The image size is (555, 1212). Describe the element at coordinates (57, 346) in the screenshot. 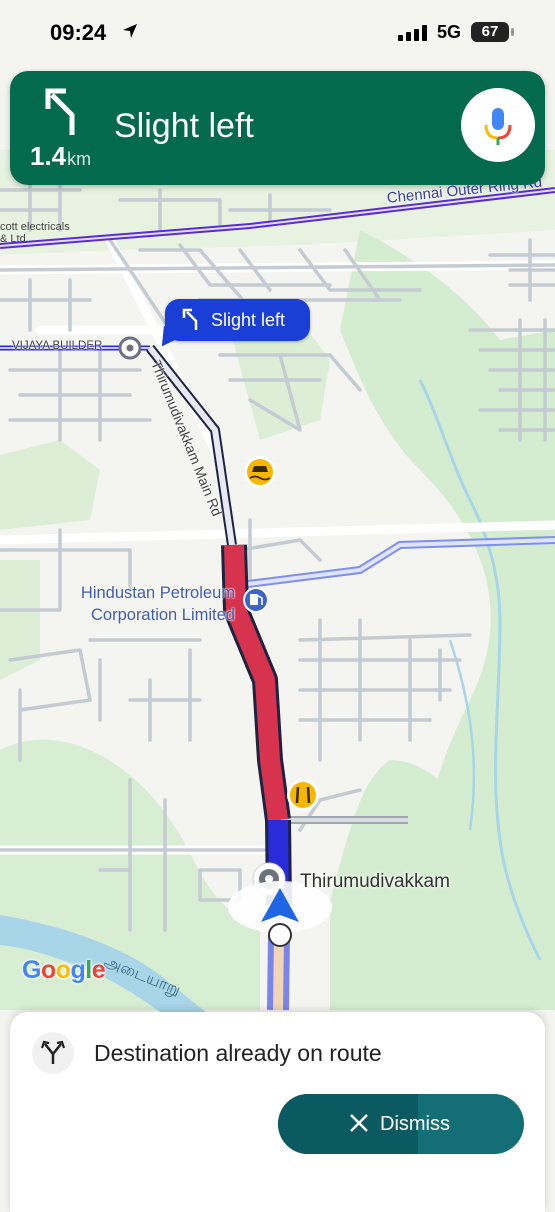

I see `poi-label-vijaya: VIJAYA BUILDER` at that location.